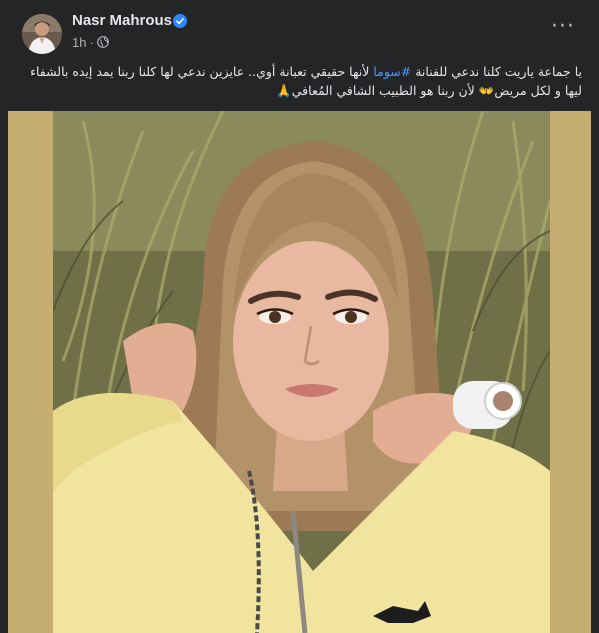 This screenshot has height=633, width=599. What do you see at coordinates (79, 42) in the screenshot?
I see `post-timestamp: 1h` at bounding box center [79, 42].